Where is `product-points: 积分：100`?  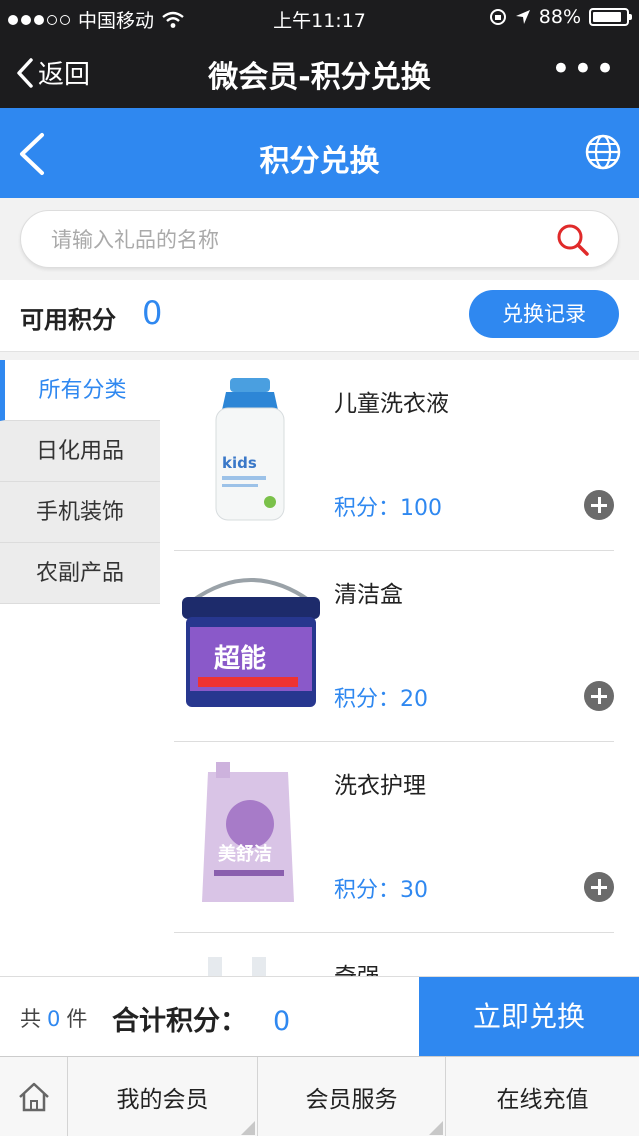 product-points: 积分：100 is located at coordinates (388, 508).